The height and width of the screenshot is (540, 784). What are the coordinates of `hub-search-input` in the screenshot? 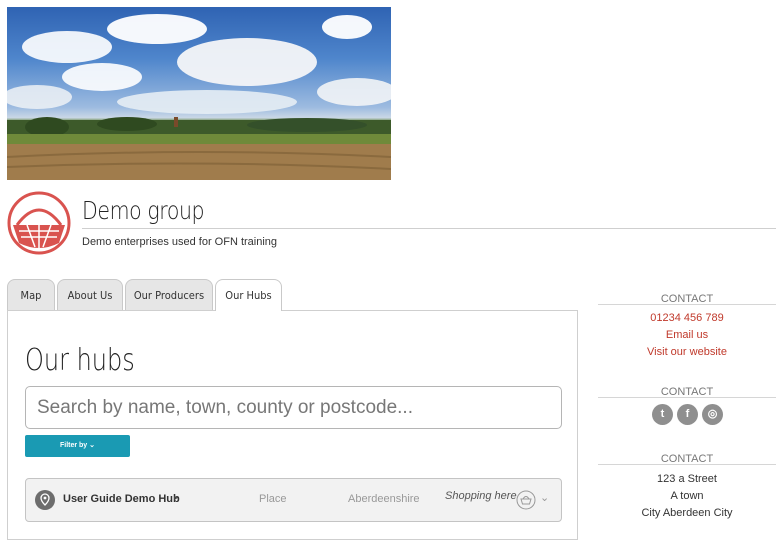 It's located at (293, 407).